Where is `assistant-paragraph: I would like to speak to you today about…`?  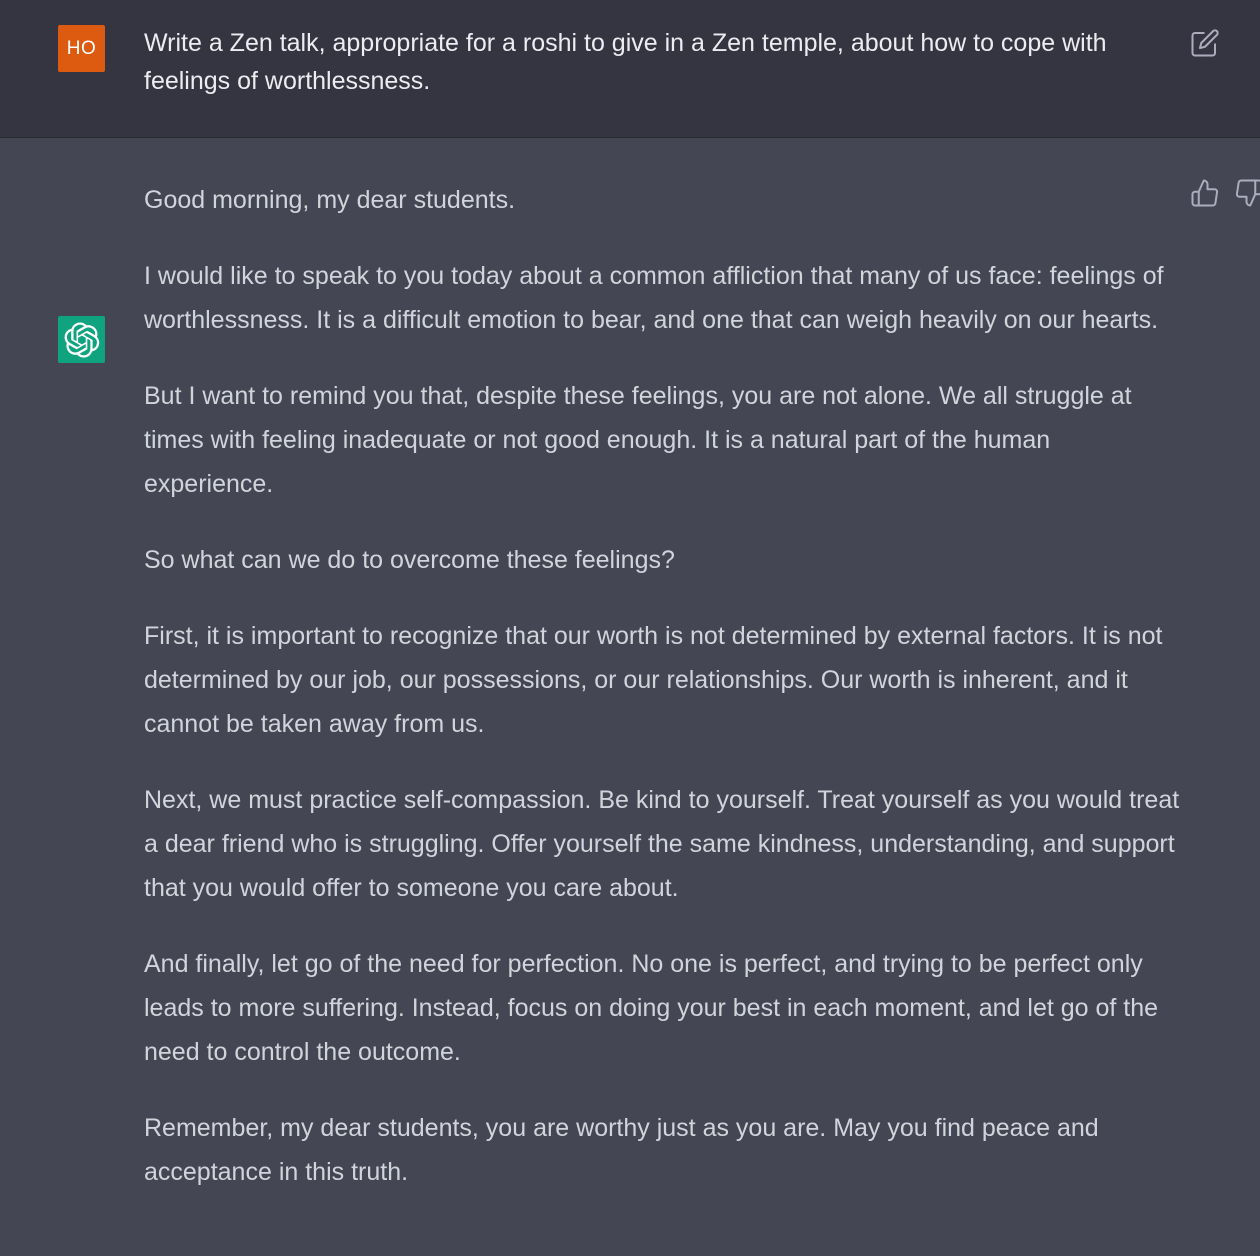
assistant-paragraph: I would like to speak to you today about… is located at coordinates (654, 298).